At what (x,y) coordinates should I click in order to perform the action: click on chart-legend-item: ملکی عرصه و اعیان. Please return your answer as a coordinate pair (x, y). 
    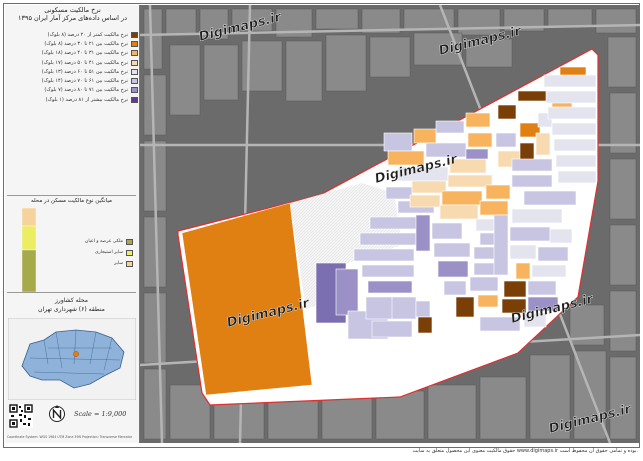
    Looking at the image, I should click on (91, 241).